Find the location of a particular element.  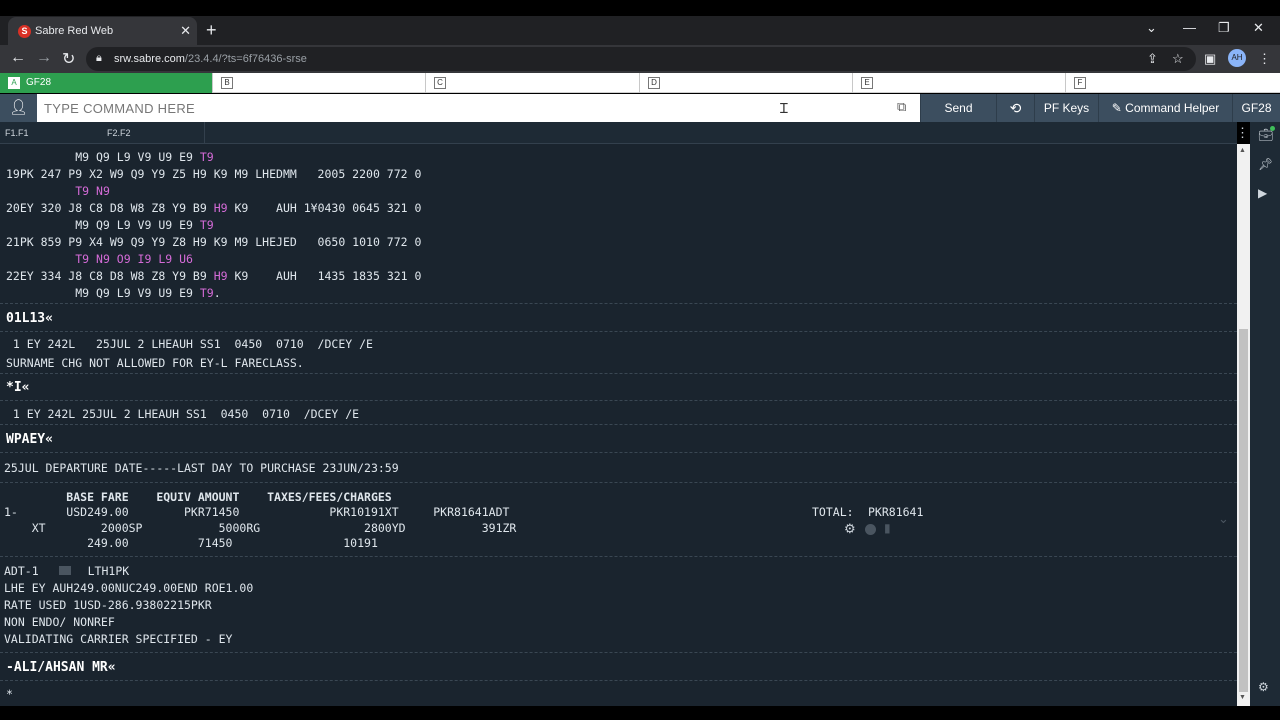

url-path: /23.4.4/?ts=6f76436-srse is located at coordinates (245, 59).